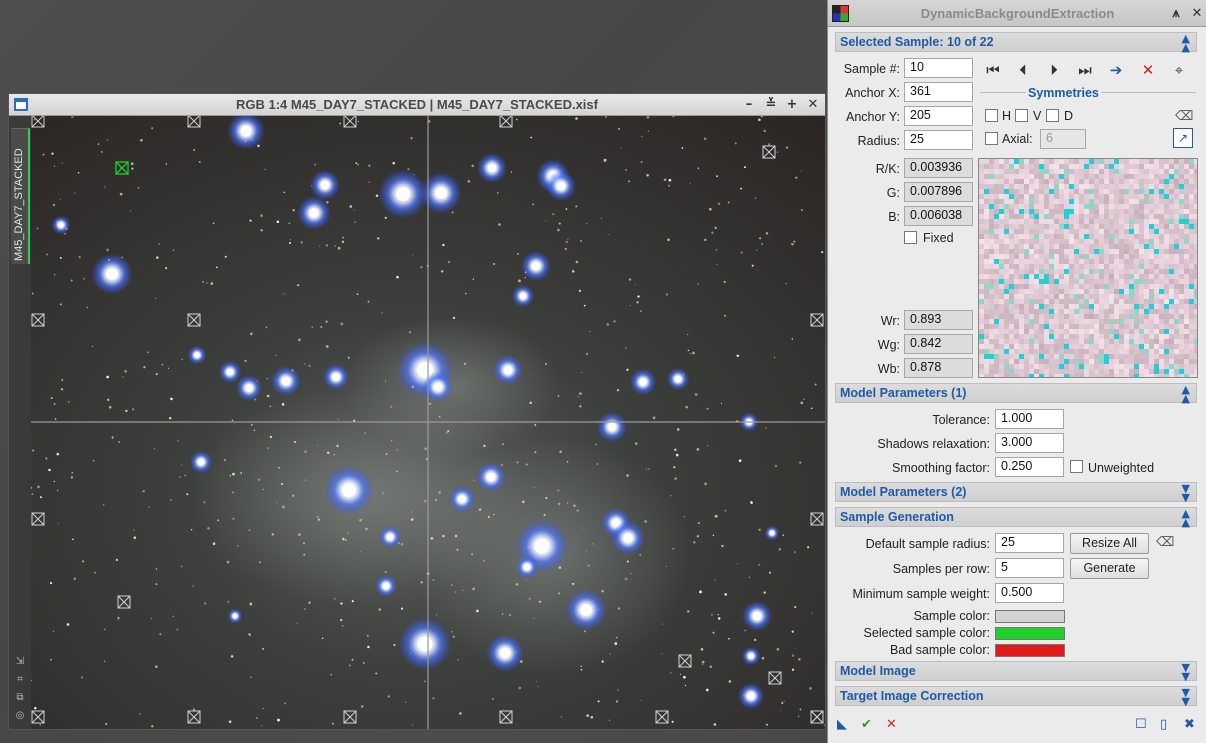 Image resolution: width=1206 pixels, height=743 pixels. Describe the element at coordinates (771, 104) in the screenshot. I see `shade-button: ≚` at that location.